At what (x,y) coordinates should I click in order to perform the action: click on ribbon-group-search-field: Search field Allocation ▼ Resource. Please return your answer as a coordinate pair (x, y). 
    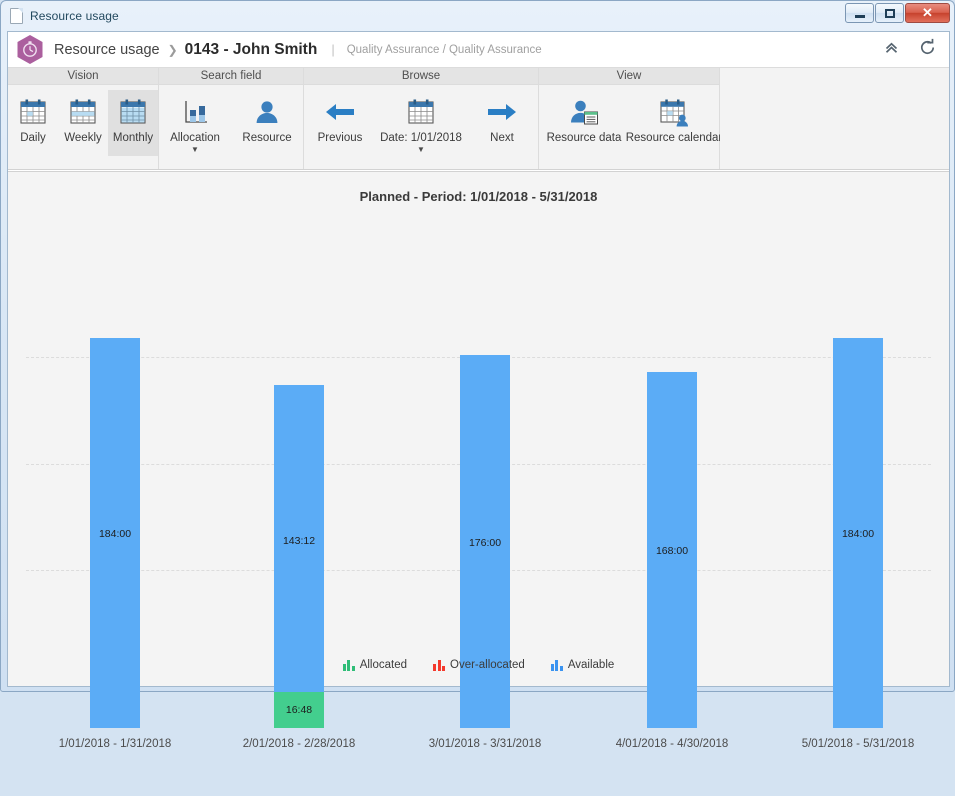
    Looking at the image, I should click on (231, 119).